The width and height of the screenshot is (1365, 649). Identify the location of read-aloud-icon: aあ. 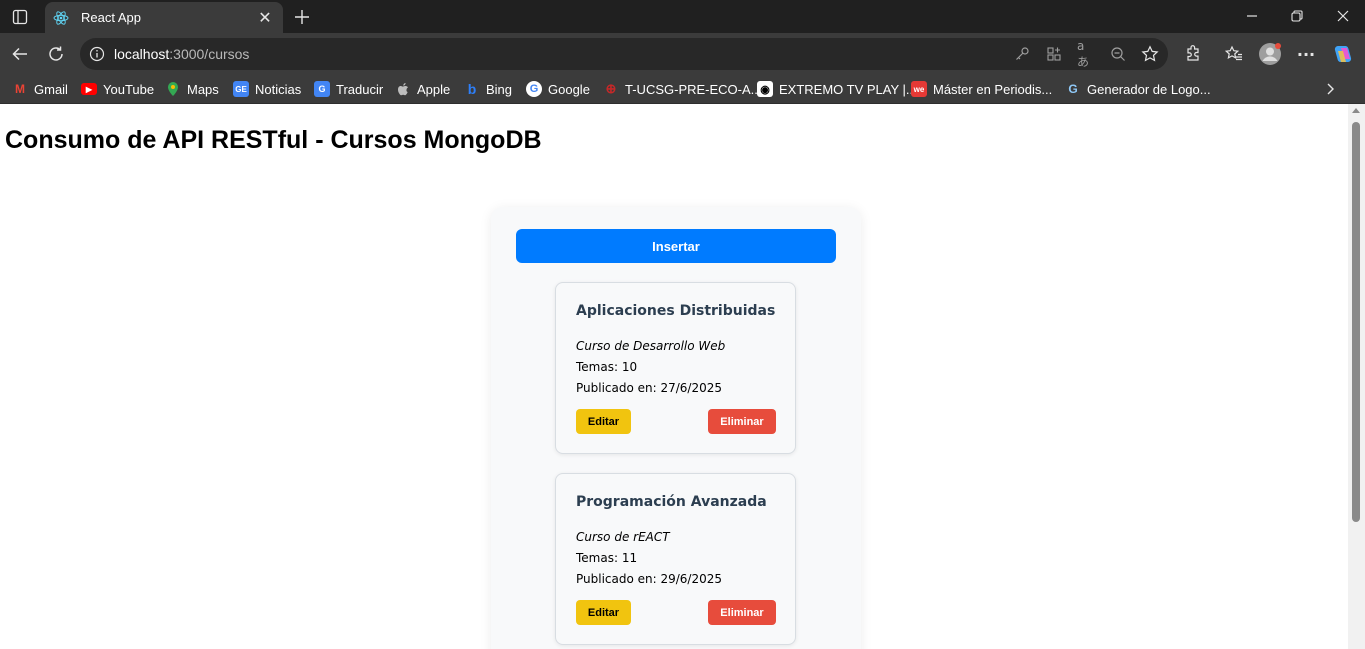
(1086, 54).